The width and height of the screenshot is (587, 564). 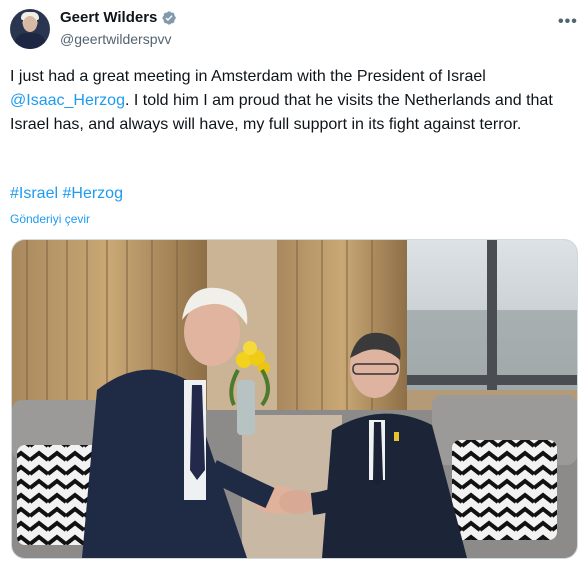 What do you see at coordinates (568, 22) in the screenshot?
I see `more-options-icon: •••` at bounding box center [568, 22].